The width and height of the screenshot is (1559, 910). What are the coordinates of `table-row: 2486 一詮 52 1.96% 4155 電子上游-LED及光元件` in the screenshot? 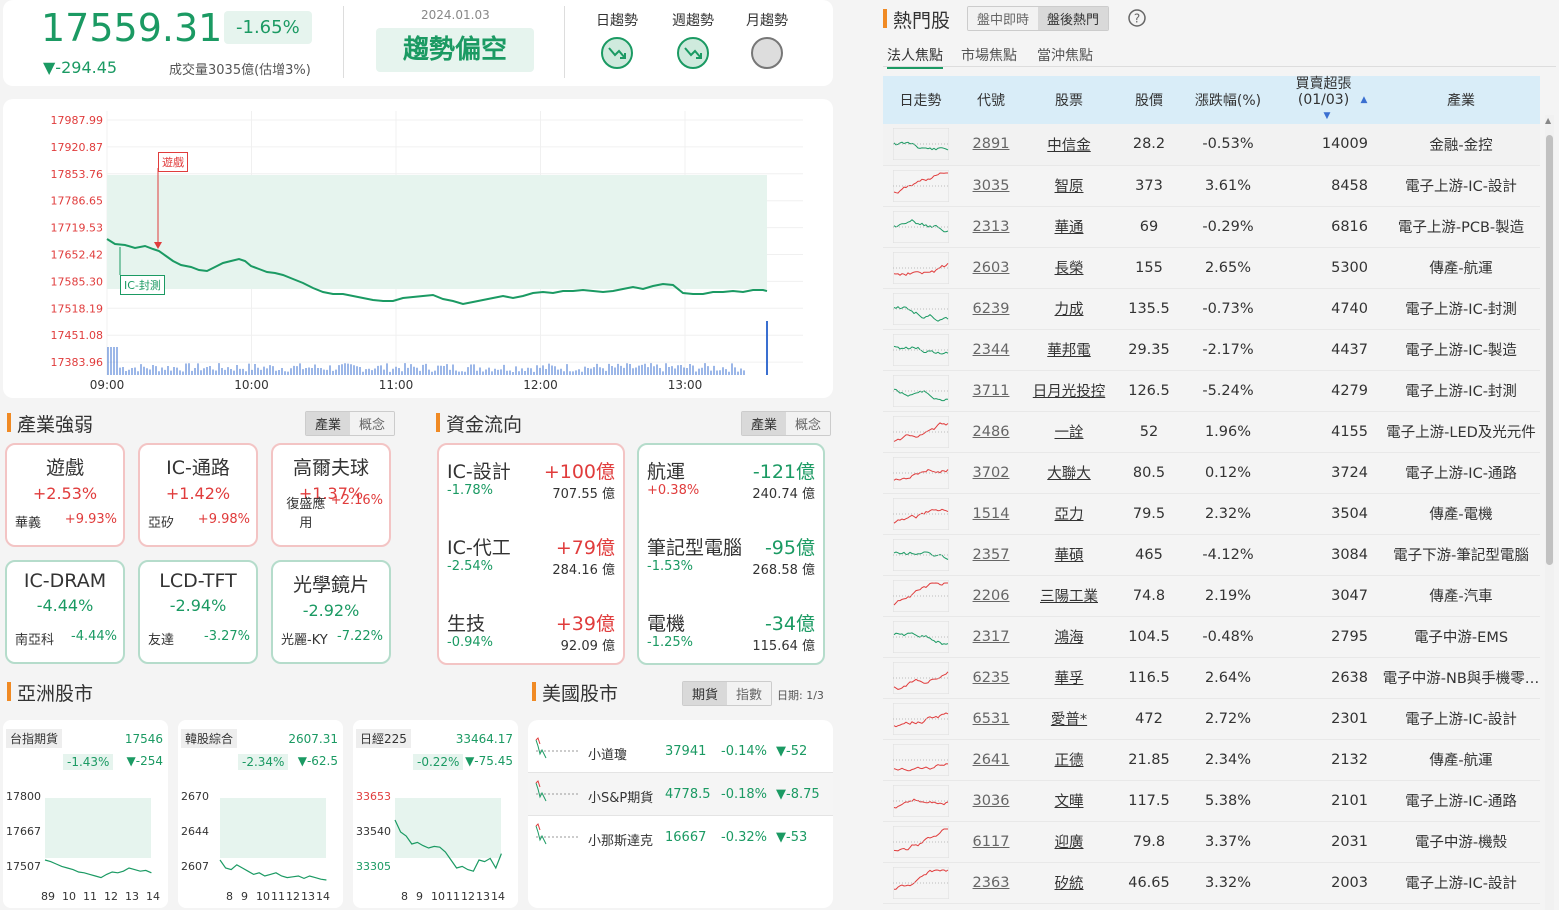 It's located at (1211, 432).